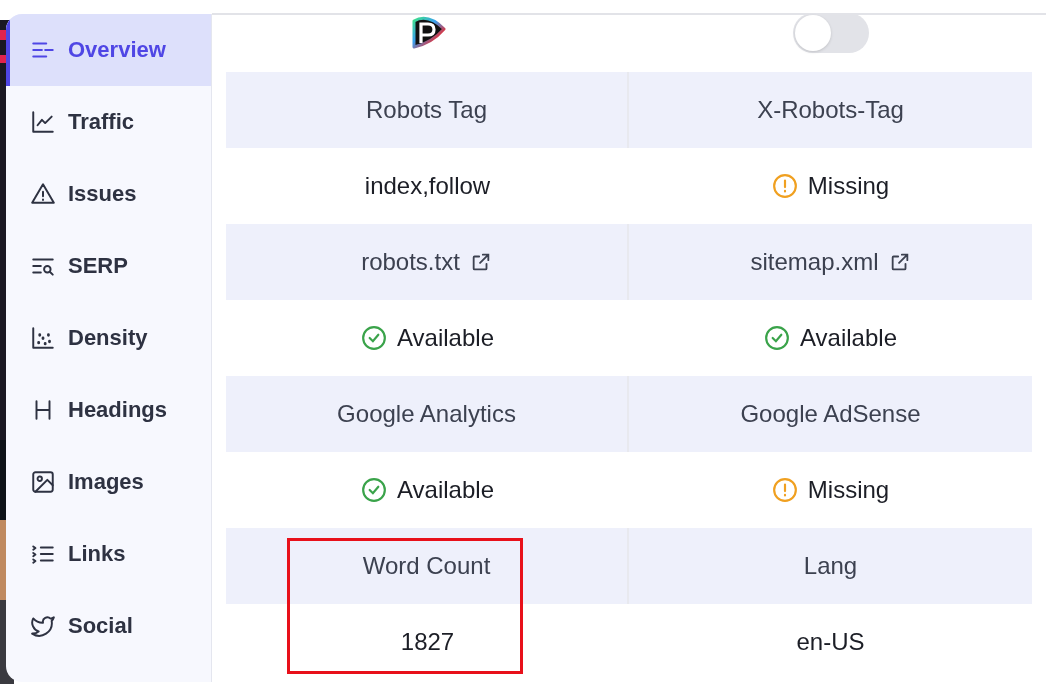  I want to click on bird-icon, so click(43, 626).